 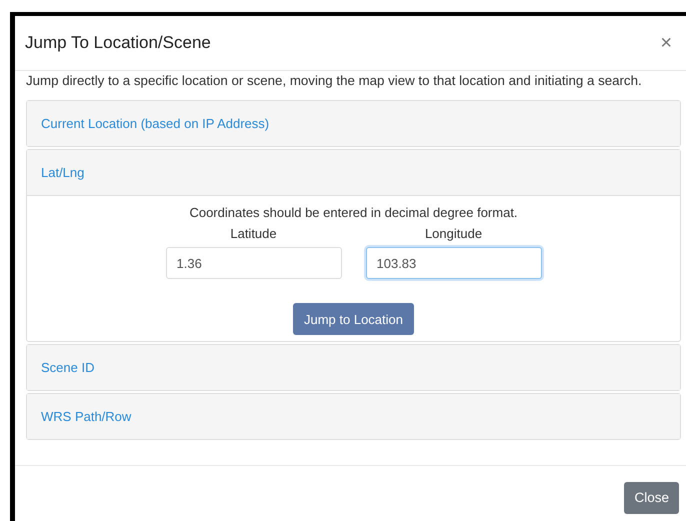 What do you see at coordinates (353, 319) in the screenshot?
I see `jump-button: Jump to Location` at bounding box center [353, 319].